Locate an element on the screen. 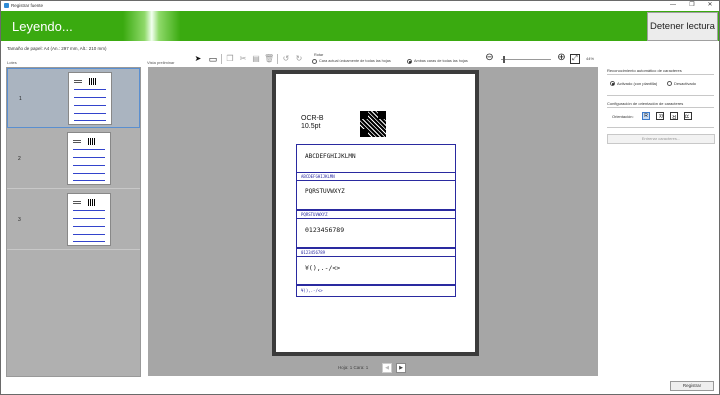 The height and width of the screenshot is (395, 720). font-sample-header: OCR-B 10.5pt is located at coordinates (312, 123).